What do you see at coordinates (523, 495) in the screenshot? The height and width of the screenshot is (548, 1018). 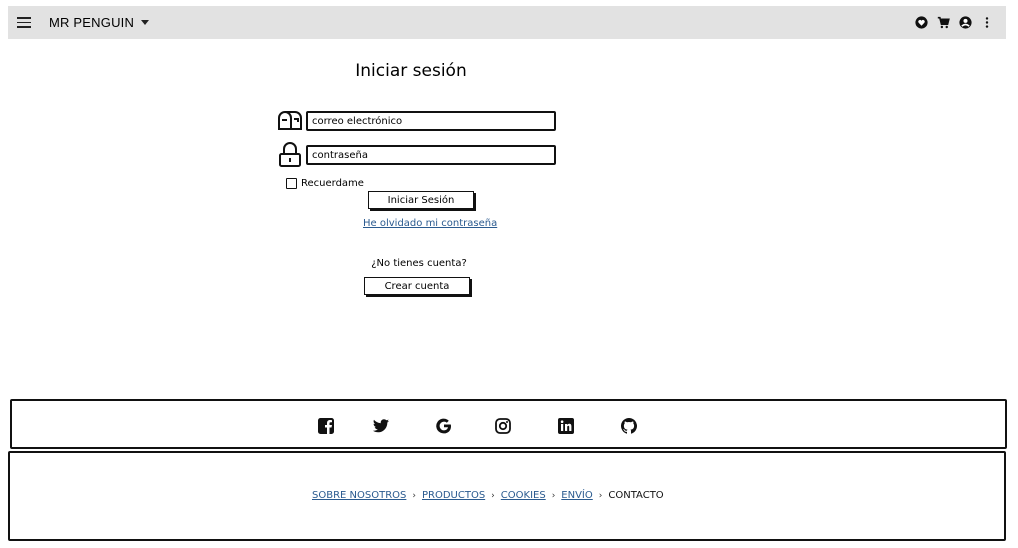 I see `footer-link-cookies: COOKIES` at bounding box center [523, 495].